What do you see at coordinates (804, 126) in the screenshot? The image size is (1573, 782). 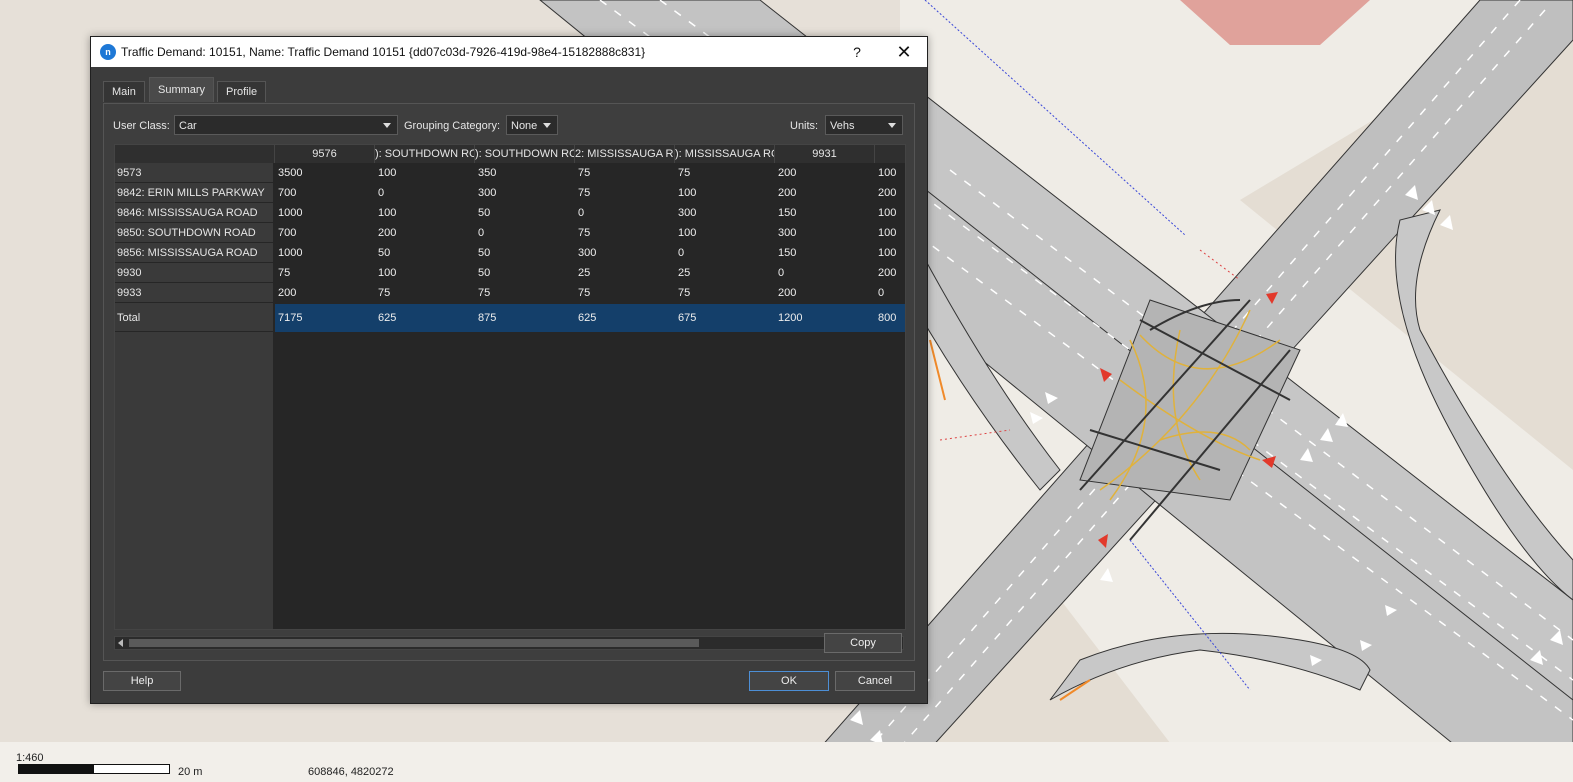 I see `units-label: Units:` at bounding box center [804, 126].